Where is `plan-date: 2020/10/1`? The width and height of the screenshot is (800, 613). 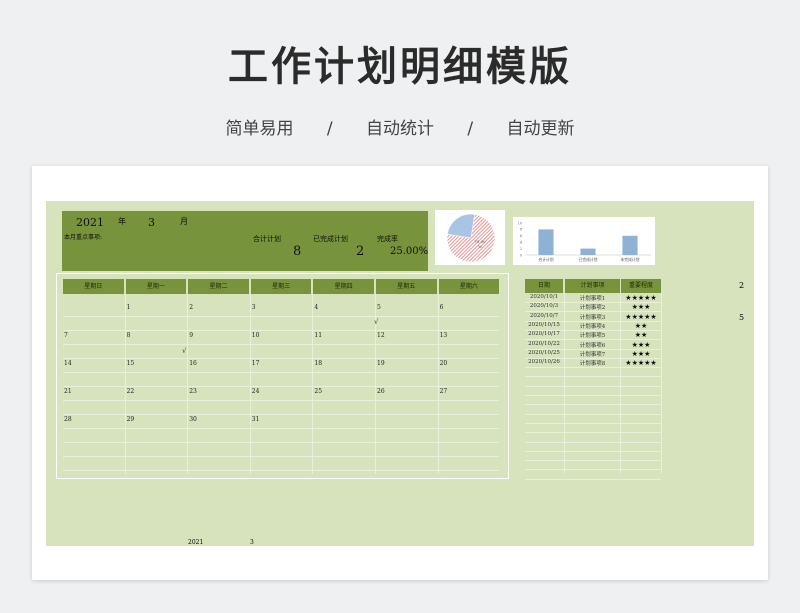
plan-date: 2020/10/1 is located at coordinates (544, 297).